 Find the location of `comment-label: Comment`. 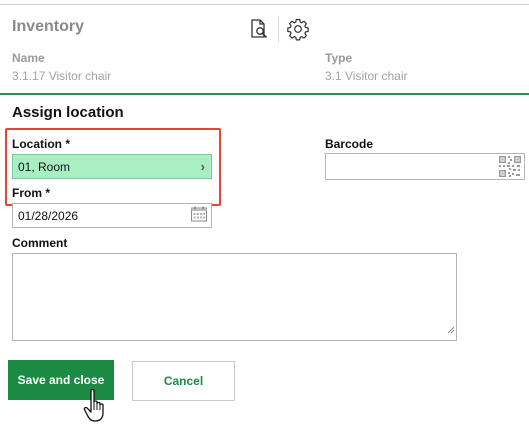

comment-label: Comment is located at coordinates (40, 243).